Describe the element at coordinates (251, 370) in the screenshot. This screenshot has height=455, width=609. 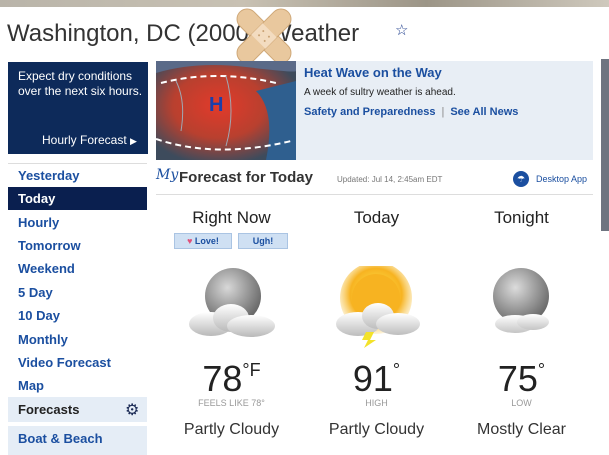
I see `temperature-unit: °F` at that location.